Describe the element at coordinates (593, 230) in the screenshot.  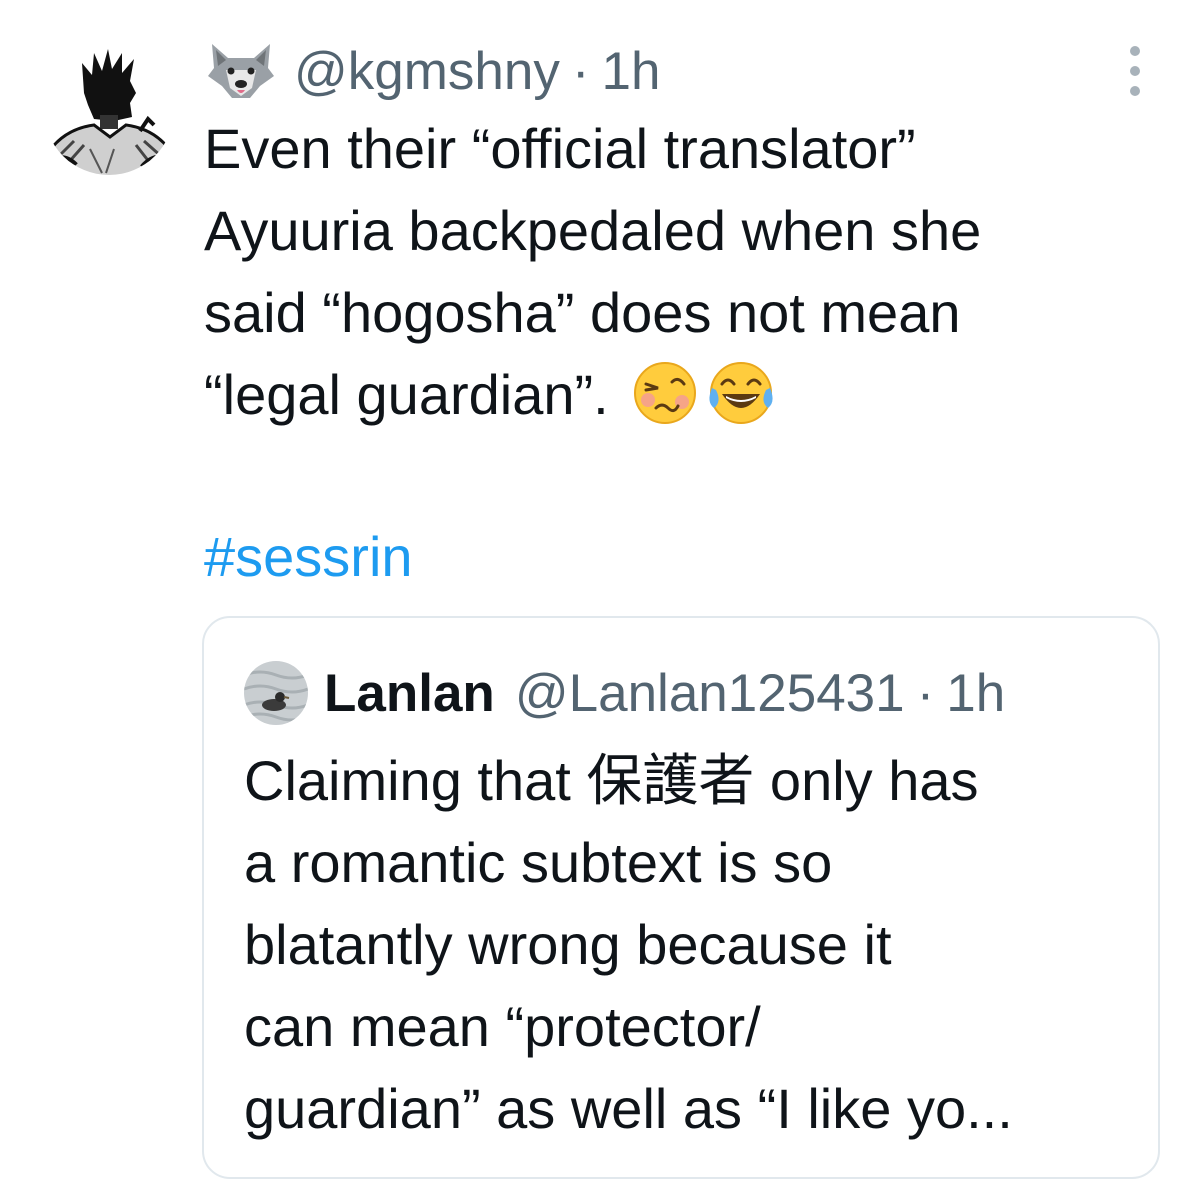
I see `tweet-text-line: Ayuuria backpedaled when she` at that location.